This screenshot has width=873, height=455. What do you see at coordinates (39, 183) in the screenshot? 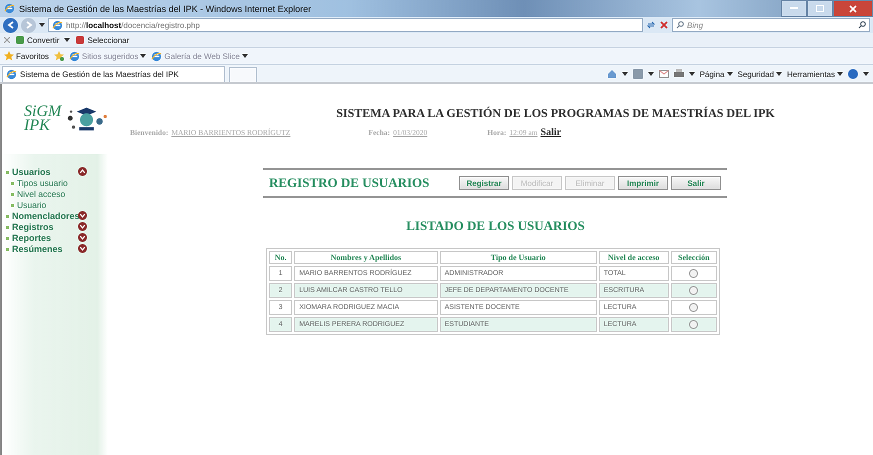
I see `submenu-item: Tipos usuario` at bounding box center [39, 183].